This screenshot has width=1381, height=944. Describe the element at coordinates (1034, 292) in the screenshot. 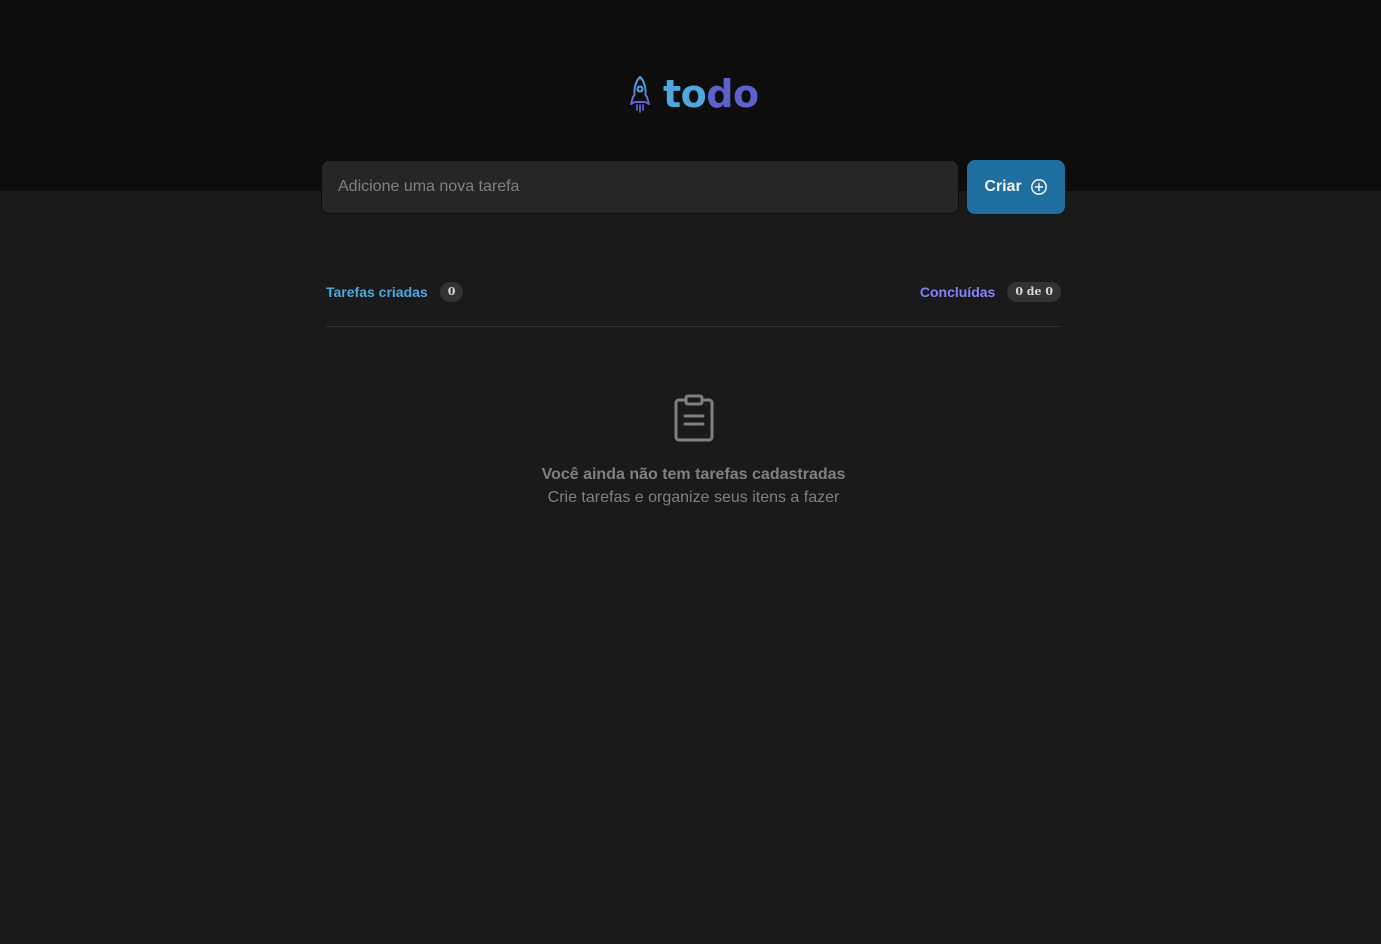

I see `done-count-badge: 0 de 0` at that location.